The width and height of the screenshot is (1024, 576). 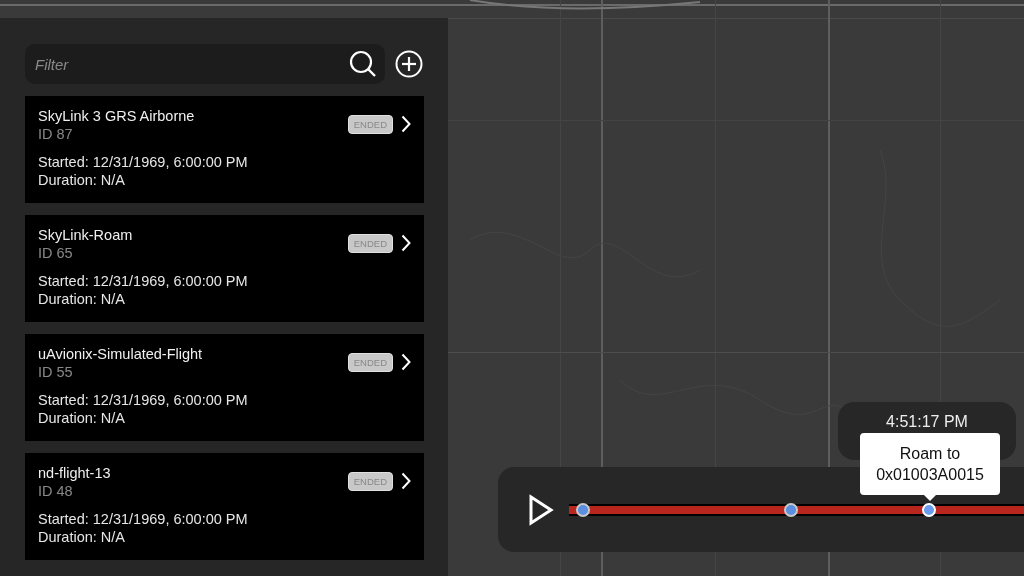 I want to click on flight-name: SkyLink-Roam, so click(x=86, y=235).